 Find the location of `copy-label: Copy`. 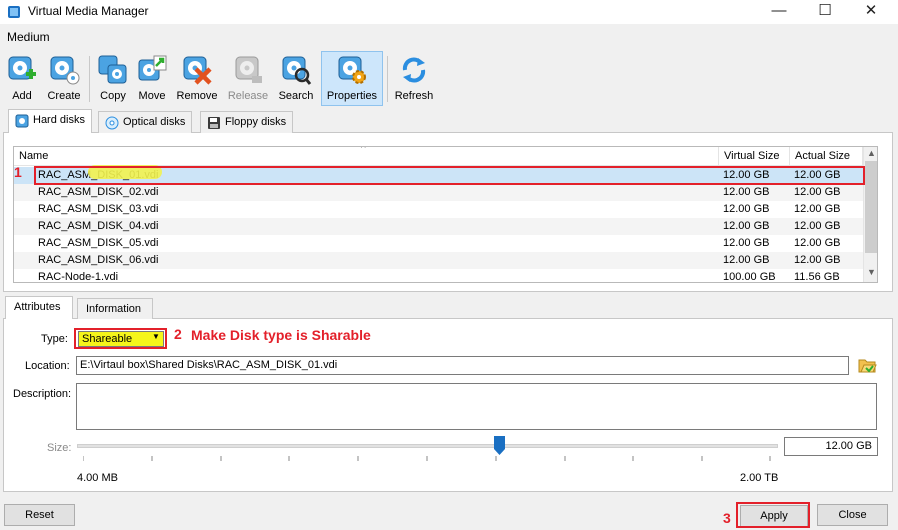

copy-label: Copy is located at coordinates (113, 96).